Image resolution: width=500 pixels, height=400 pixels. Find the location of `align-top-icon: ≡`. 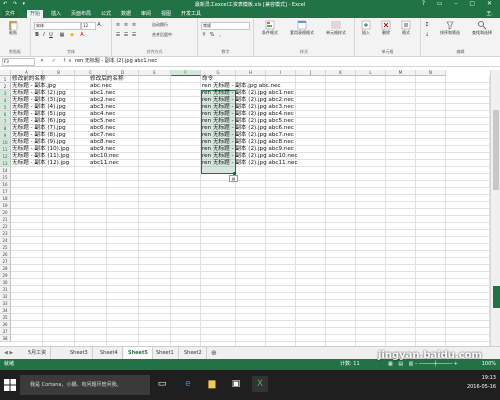

align-top-icon: ≡ is located at coordinates (118, 25).